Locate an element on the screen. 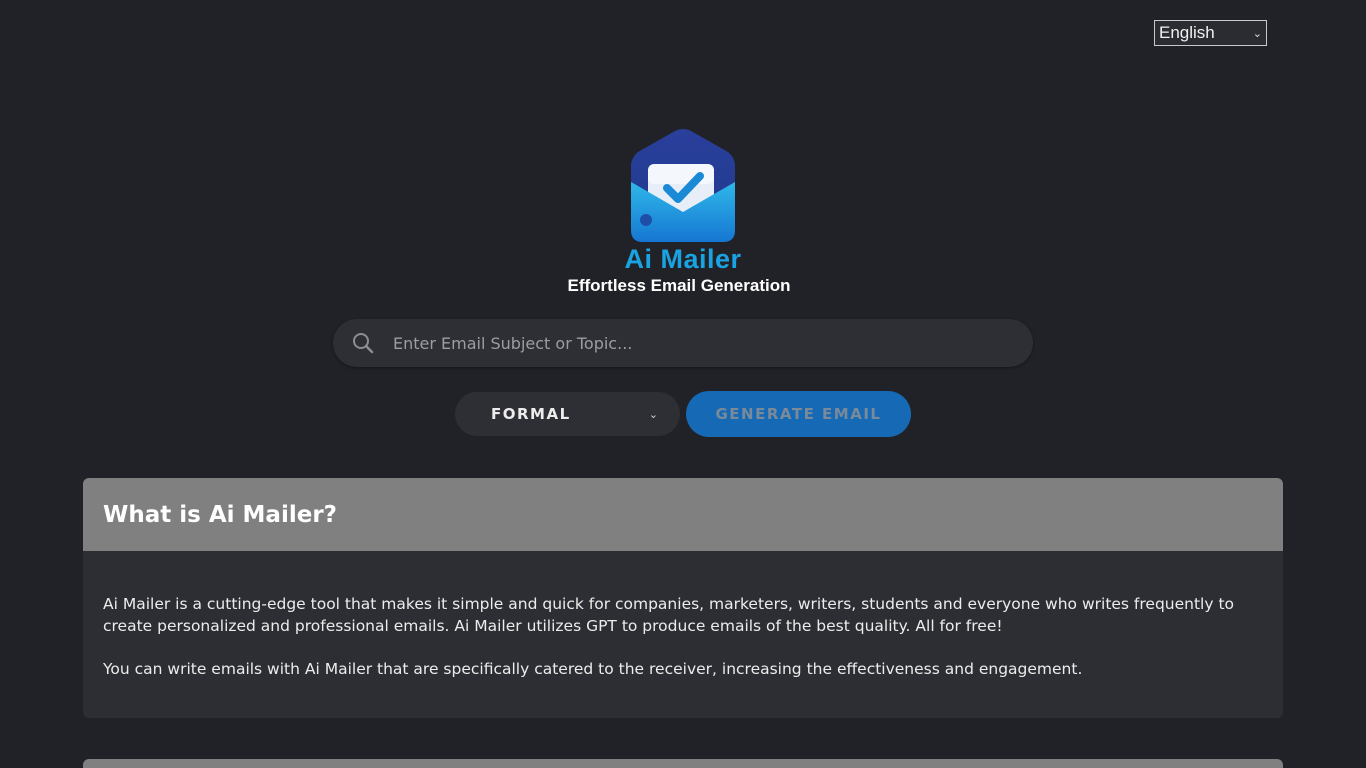 The image size is (1366, 768). language-select-value: English is located at coordinates (1187, 32).